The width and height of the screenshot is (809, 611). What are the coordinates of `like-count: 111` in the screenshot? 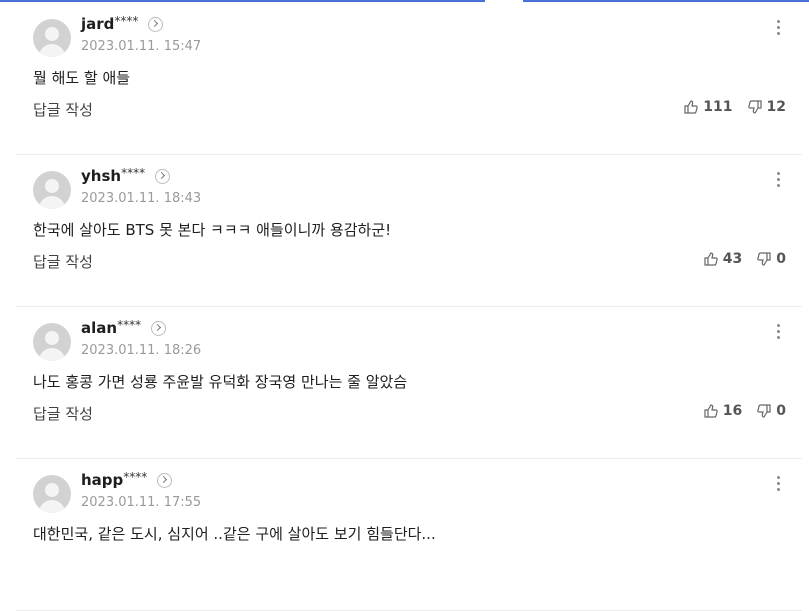 It's located at (718, 107).